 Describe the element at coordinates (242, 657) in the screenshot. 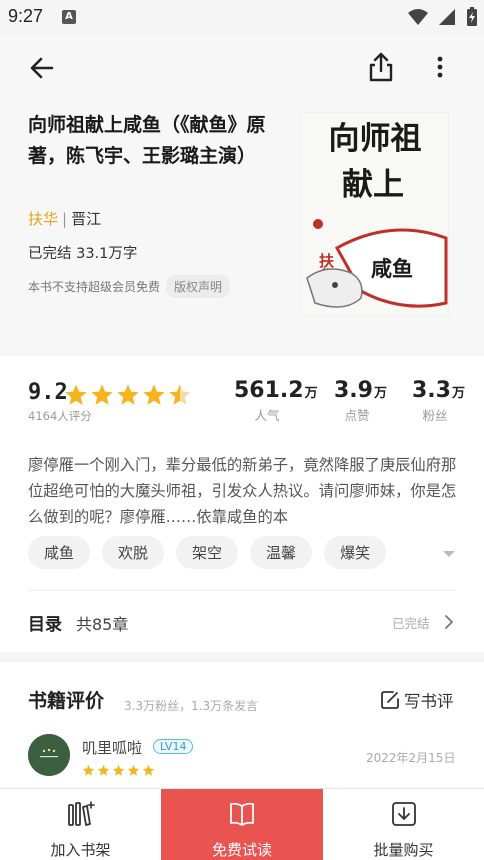

I see `section-gap` at that location.